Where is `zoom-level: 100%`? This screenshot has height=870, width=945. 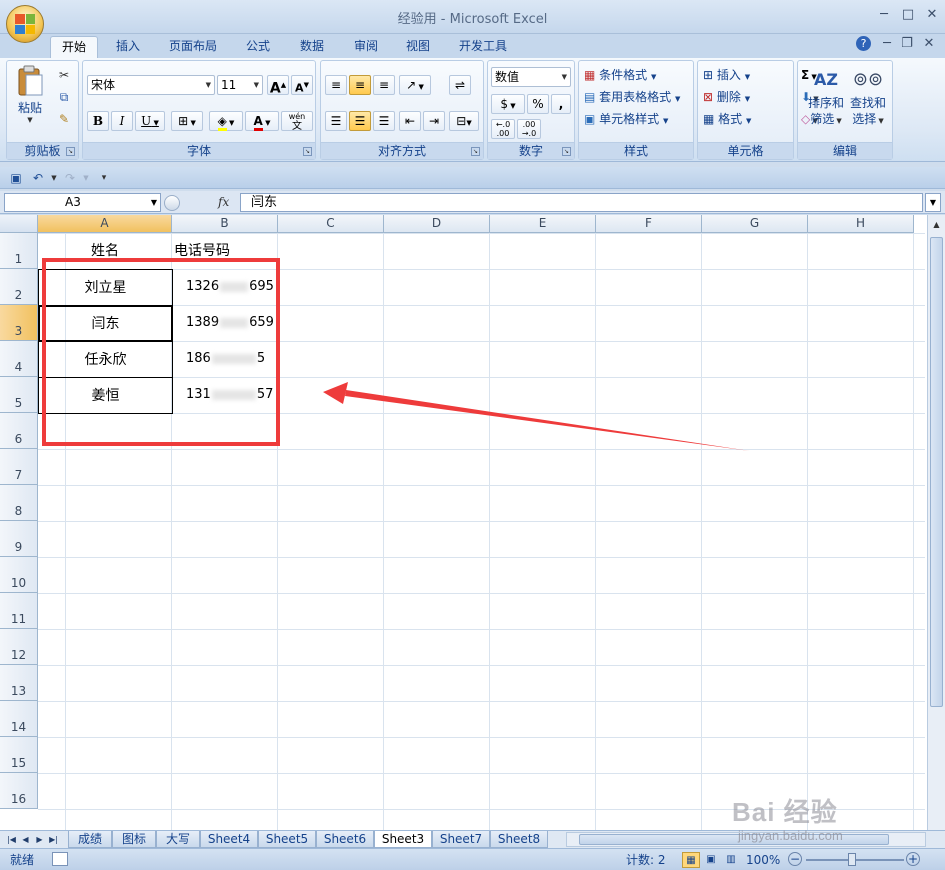
zoom-level: 100% is located at coordinates (763, 860).